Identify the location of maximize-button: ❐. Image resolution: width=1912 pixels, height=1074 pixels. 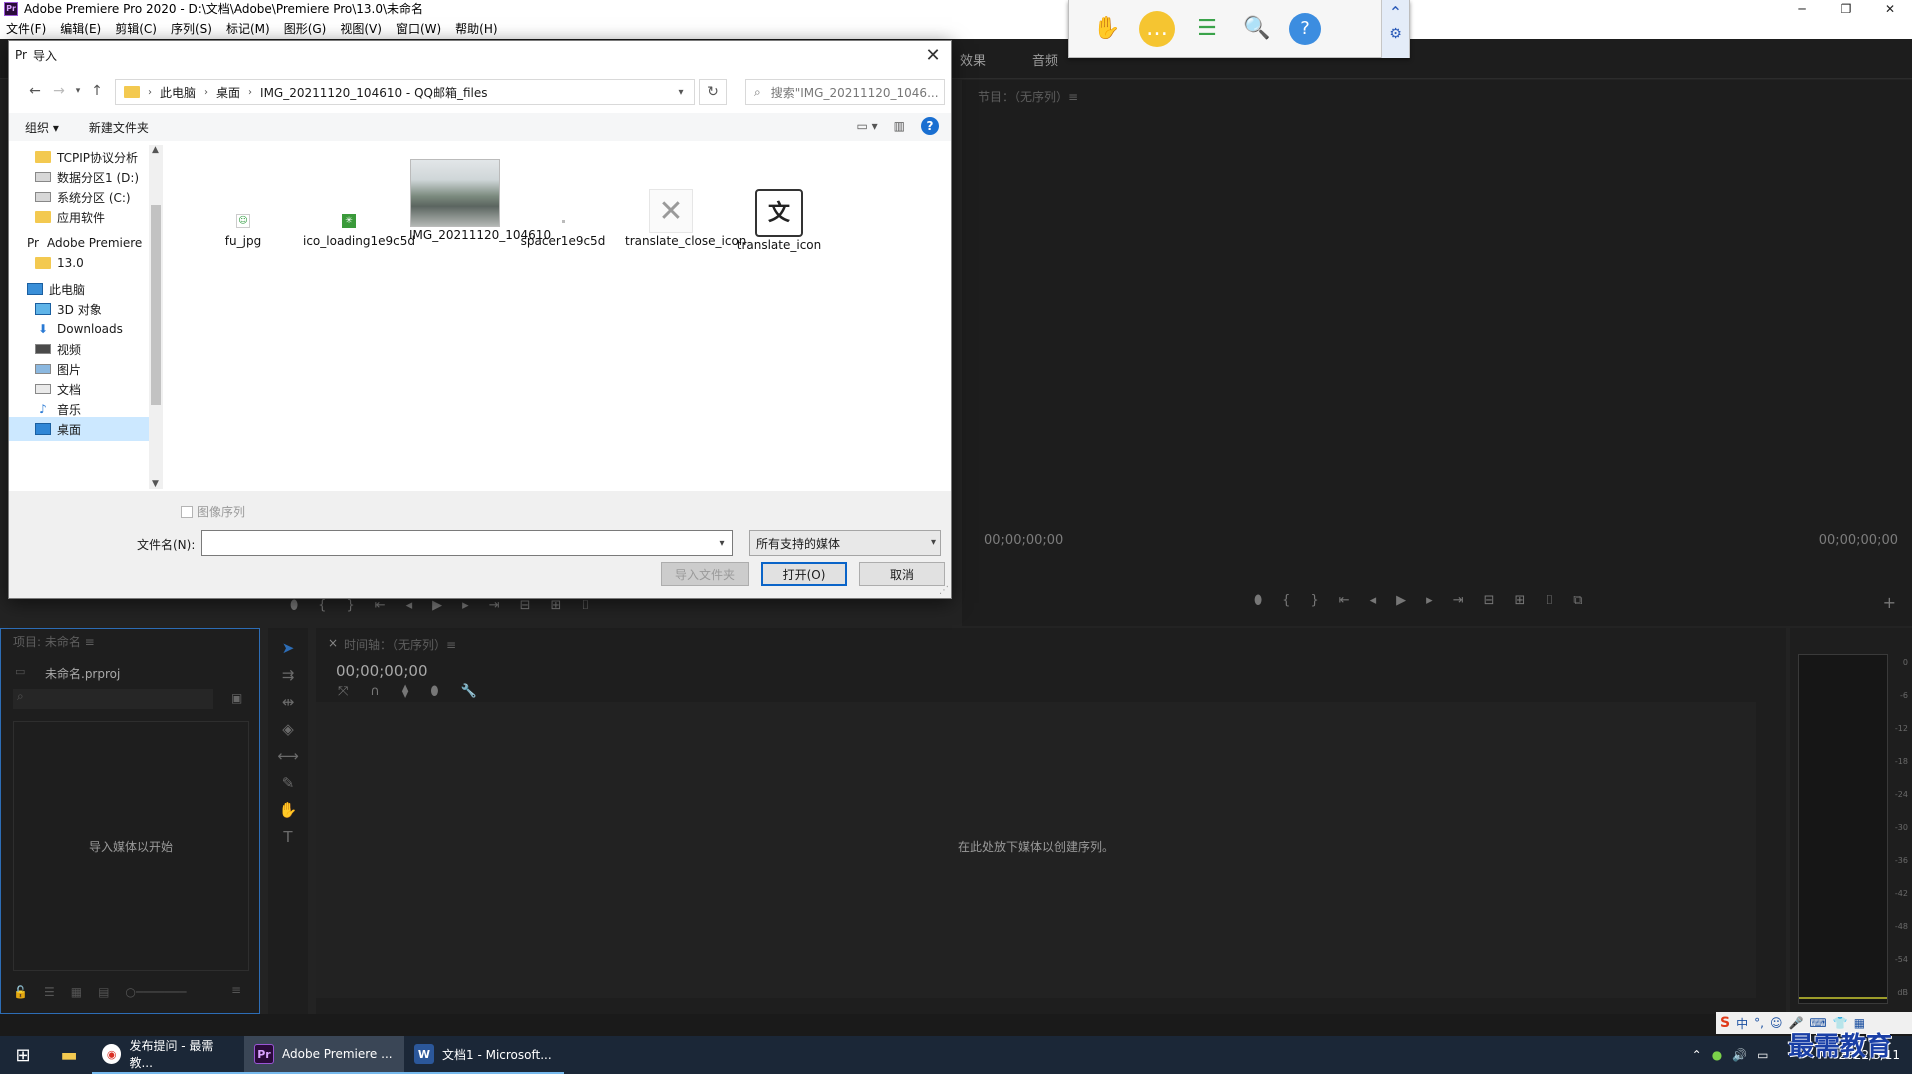
(1846, 8).